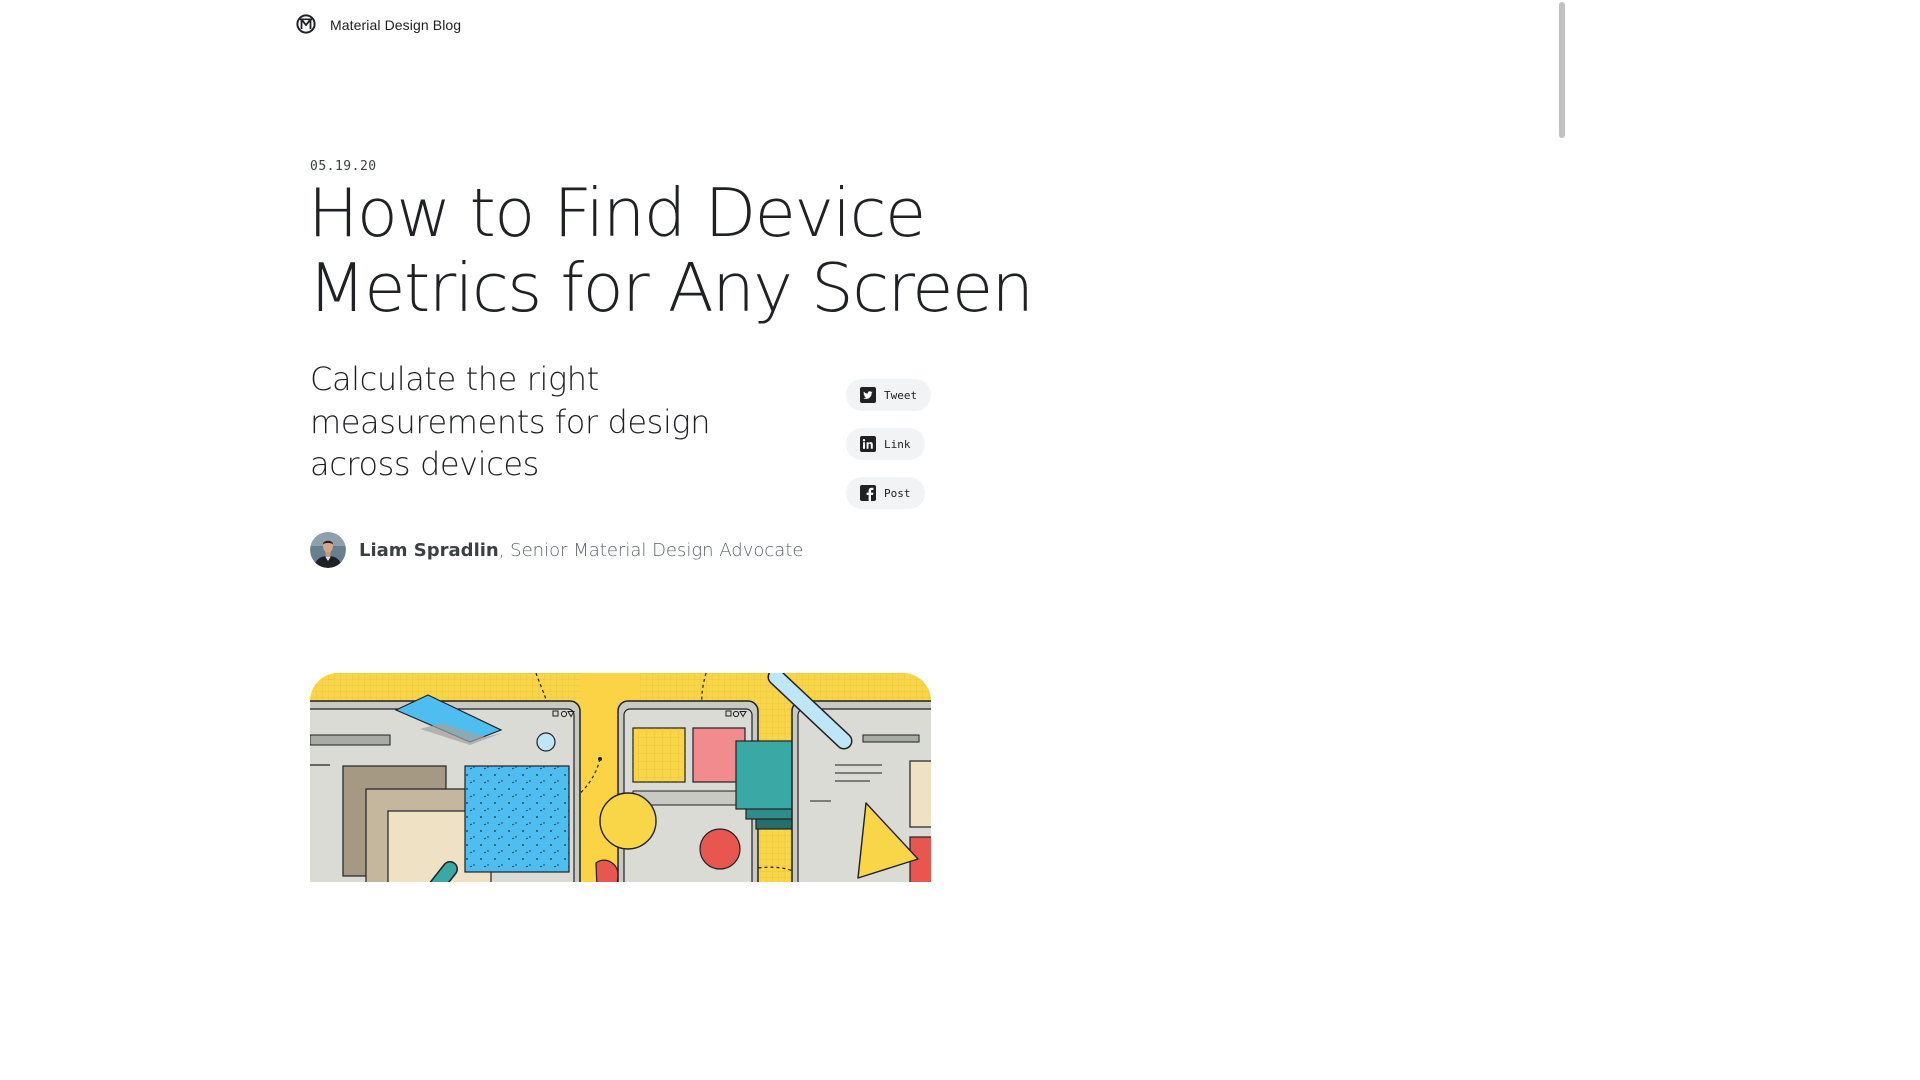 The width and height of the screenshot is (1920, 1080). What do you see at coordinates (617, 213) in the screenshot?
I see `post-title-line-1: How to Find Device` at bounding box center [617, 213].